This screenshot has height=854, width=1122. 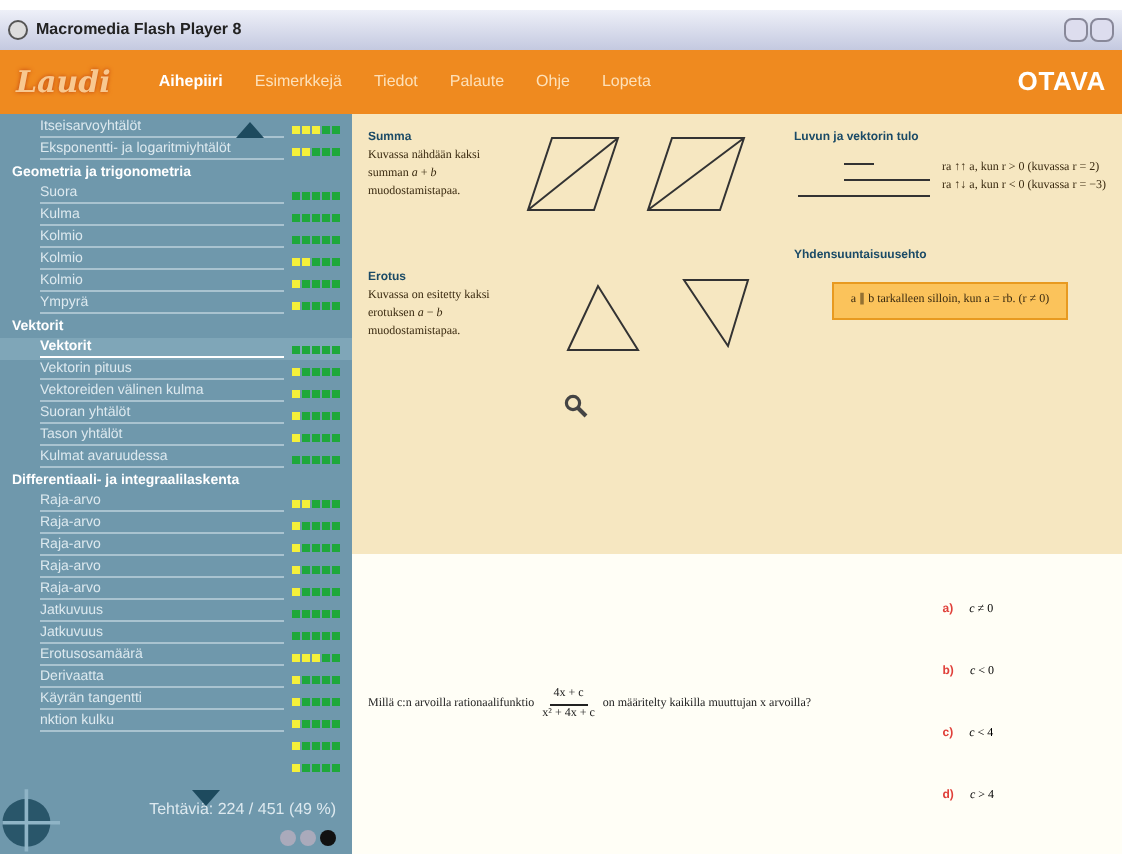 I want to click on minimize-button, so click(x=1076, y=30).